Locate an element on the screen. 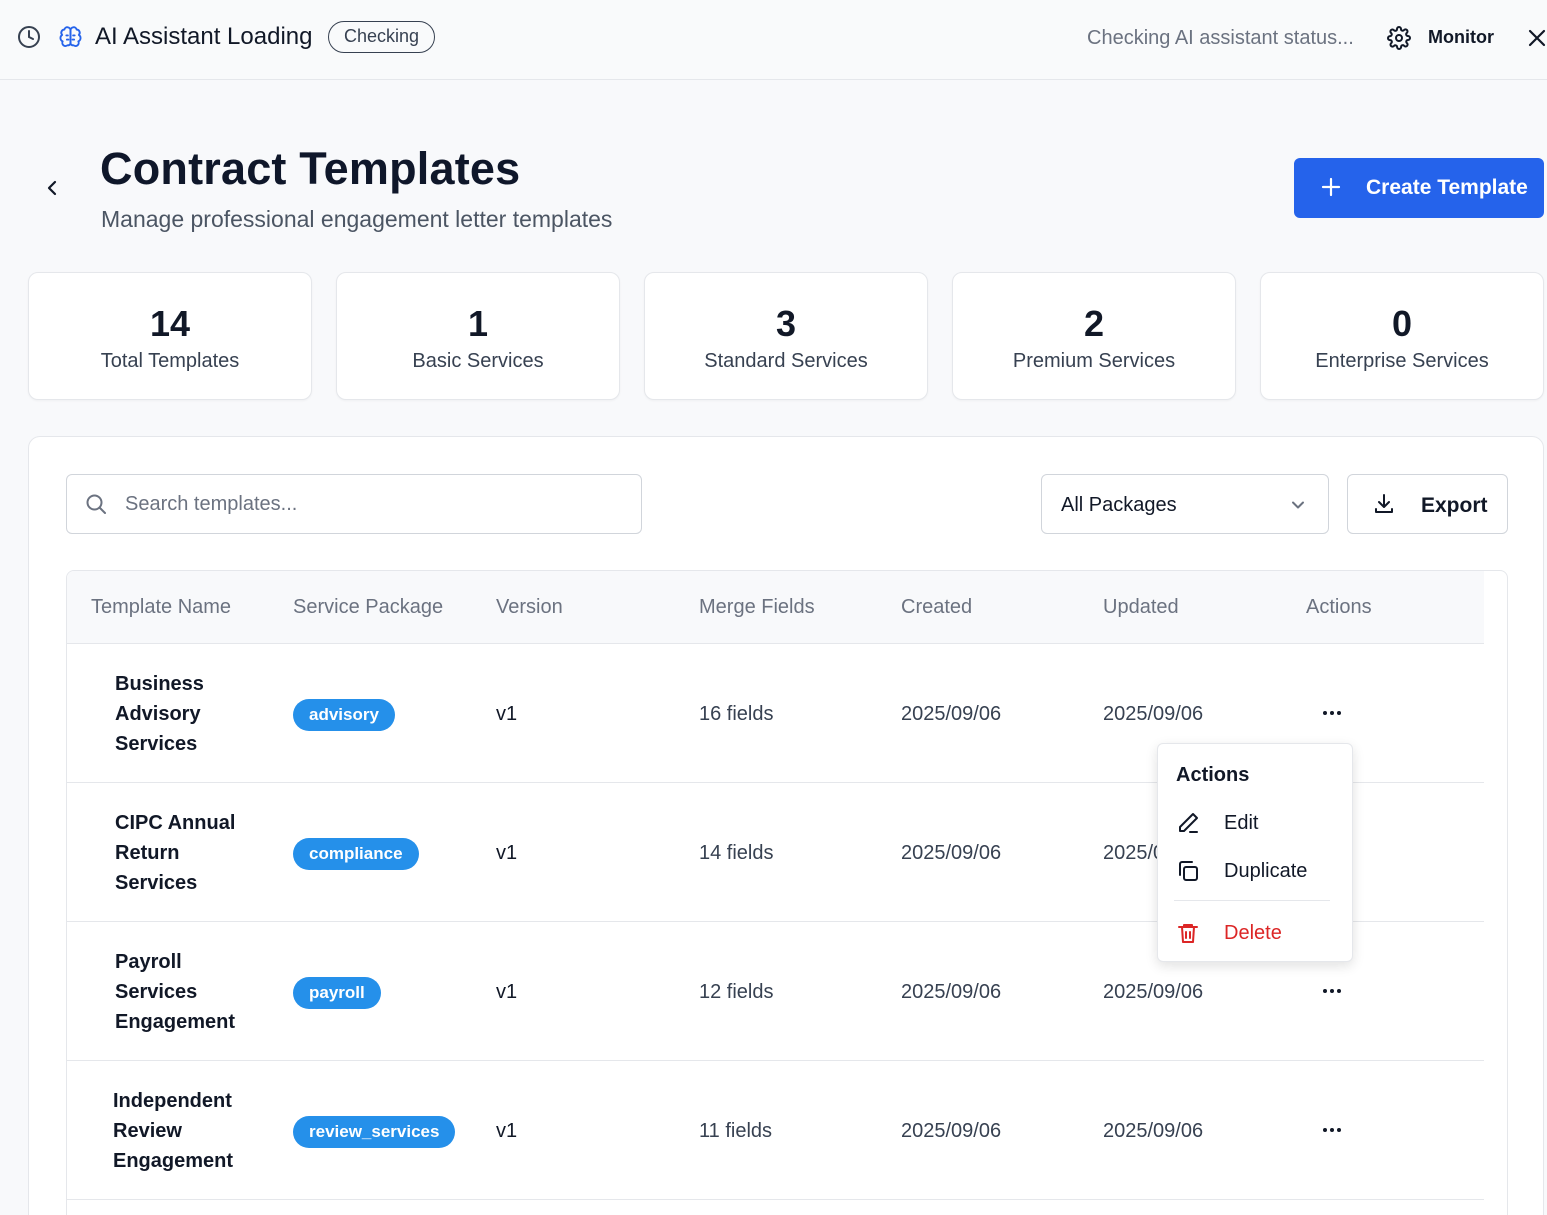 The height and width of the screenshot is (1215, 1547). merge-fields-cell: 12 fields is located at coordinates (736, 992).